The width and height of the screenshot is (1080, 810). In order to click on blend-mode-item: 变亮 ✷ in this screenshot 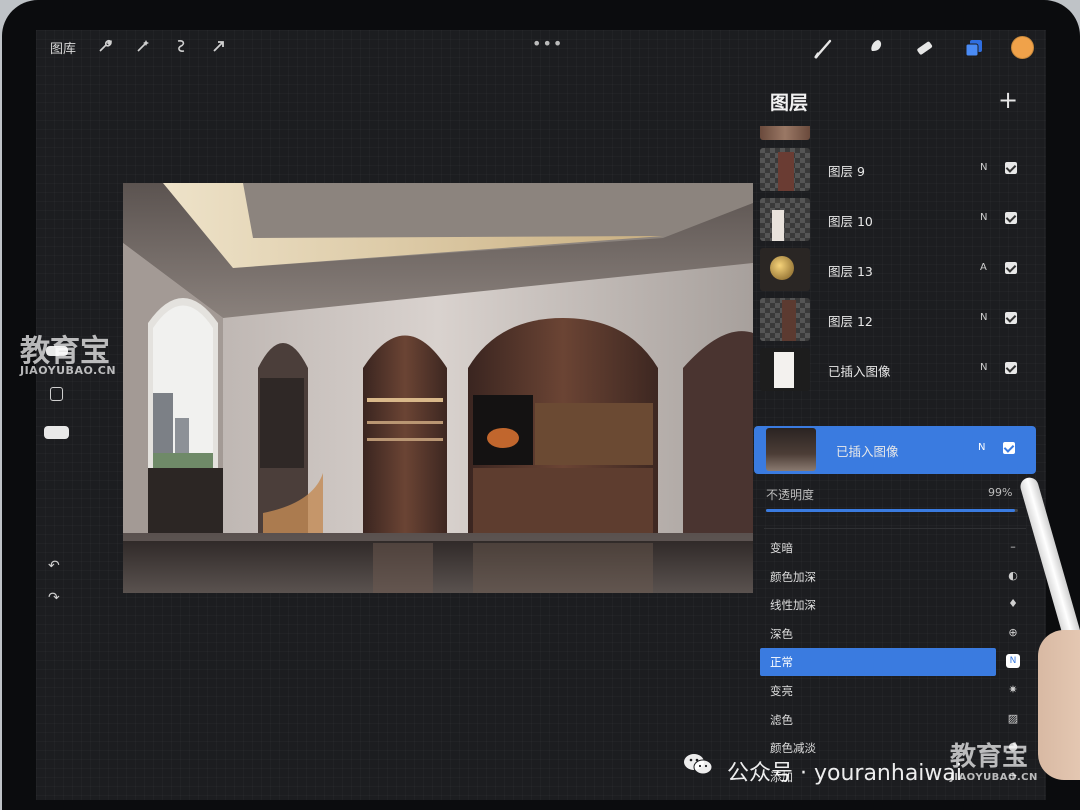, I will do `click(889, 691)`.